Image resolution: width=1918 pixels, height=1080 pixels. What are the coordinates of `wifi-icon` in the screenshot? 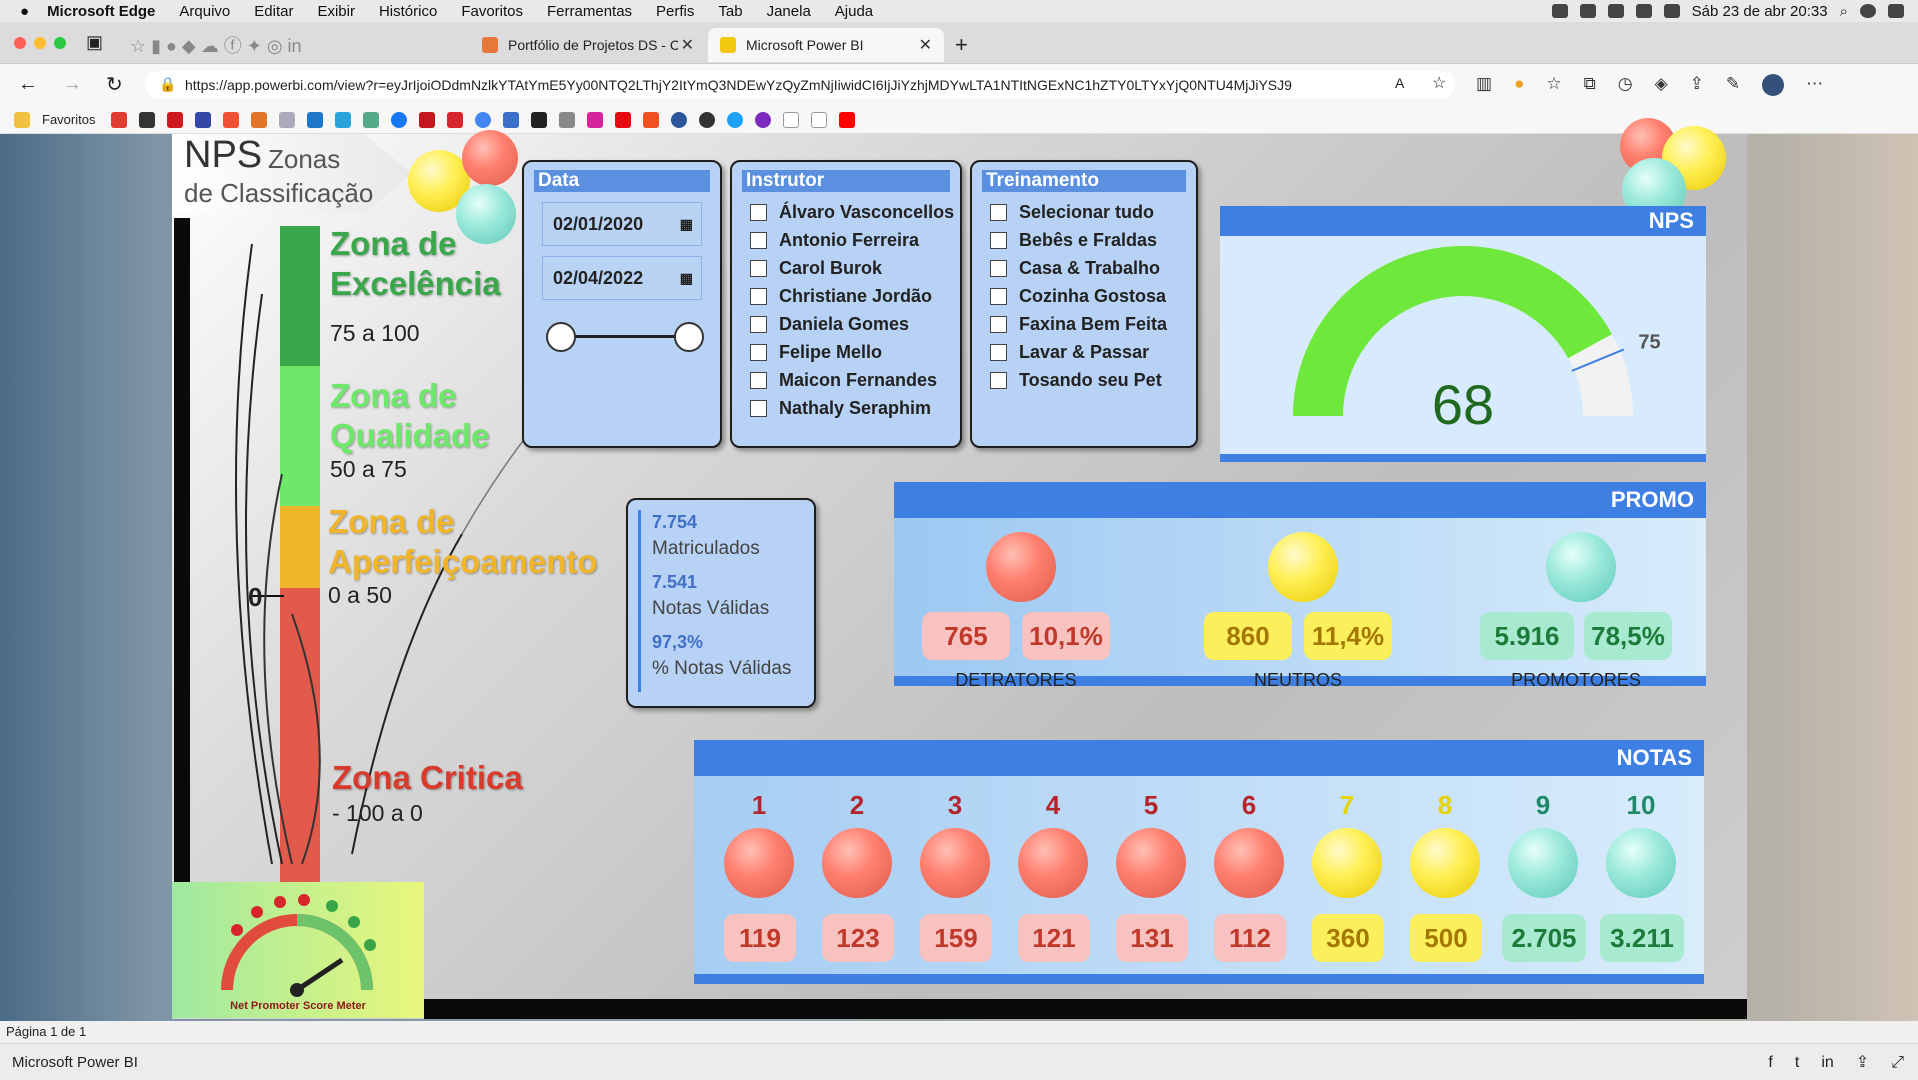 It's located at (1671, 11).